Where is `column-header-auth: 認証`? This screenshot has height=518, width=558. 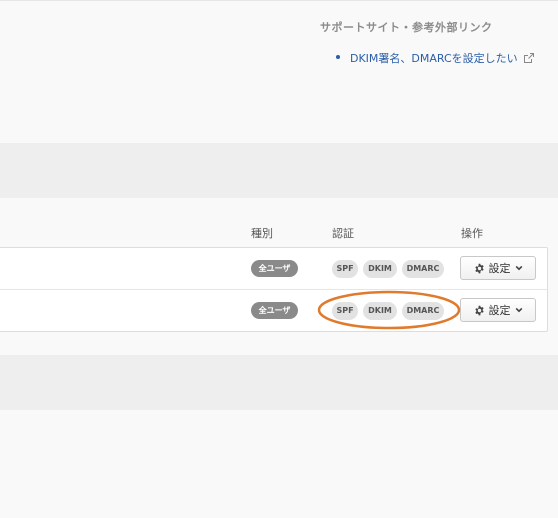 column-header-auth: 認証 is located at coordinates (343, 233).